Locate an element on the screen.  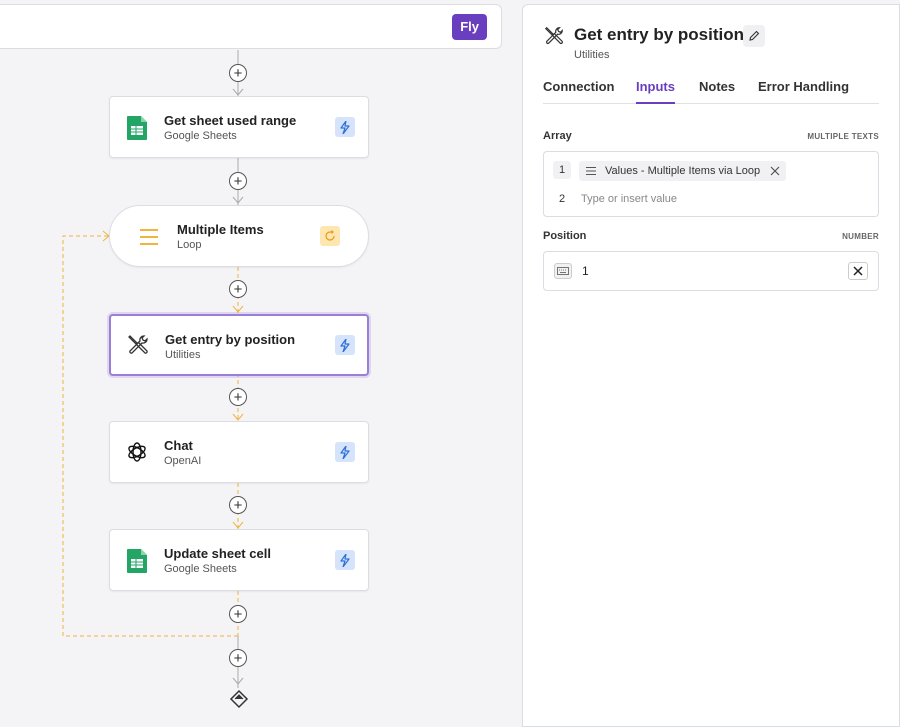
fly-button: Fly is located at coordinates (469, 27).